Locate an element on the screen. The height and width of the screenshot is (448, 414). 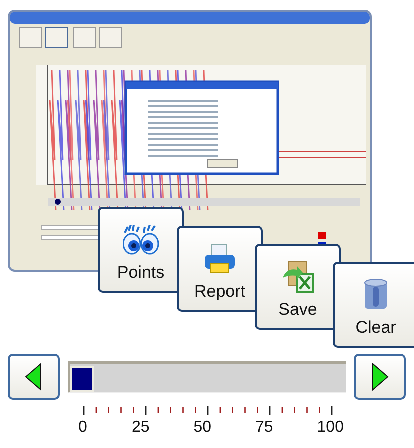
printer-button: Report is located at coordinates (220, 269).